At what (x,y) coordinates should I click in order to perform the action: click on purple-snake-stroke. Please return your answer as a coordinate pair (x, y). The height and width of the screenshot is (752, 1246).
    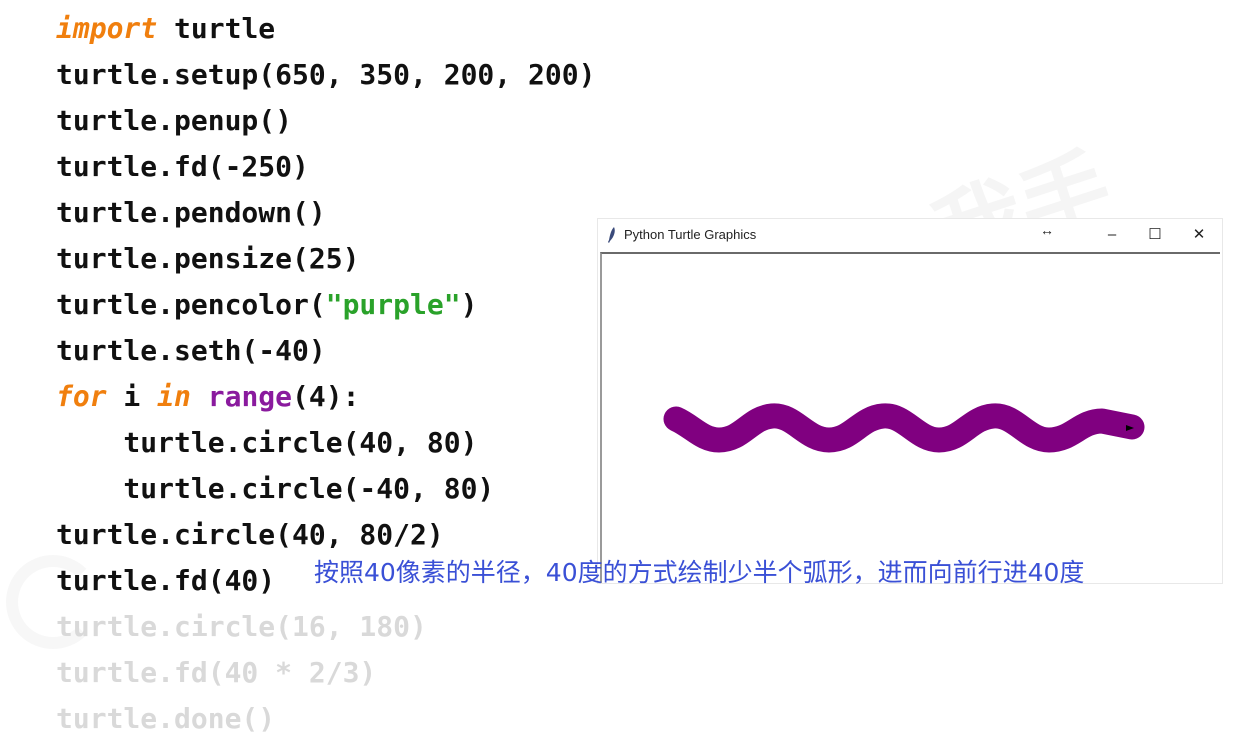
    Looking at the image, I should click on (904, 428).